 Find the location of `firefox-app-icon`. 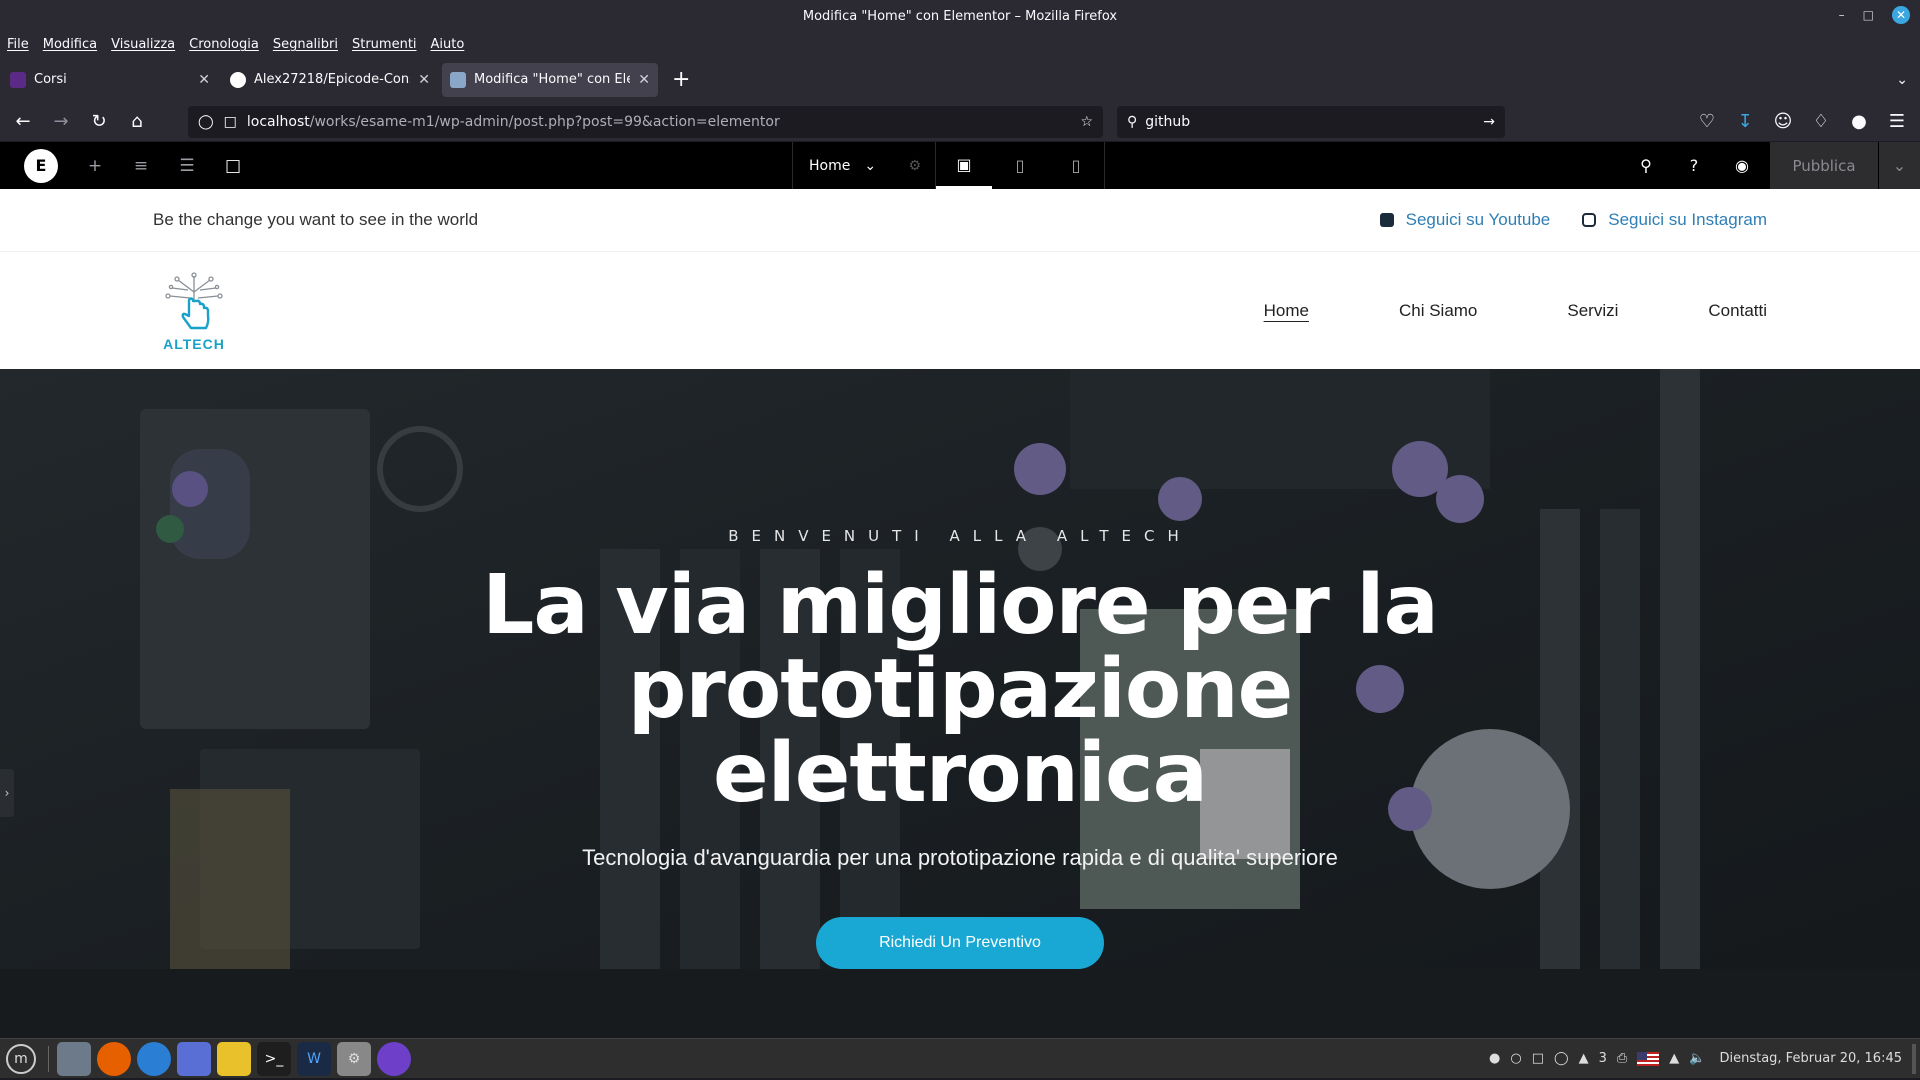

firefox-app-icon is located at coordinates (114, 1058).